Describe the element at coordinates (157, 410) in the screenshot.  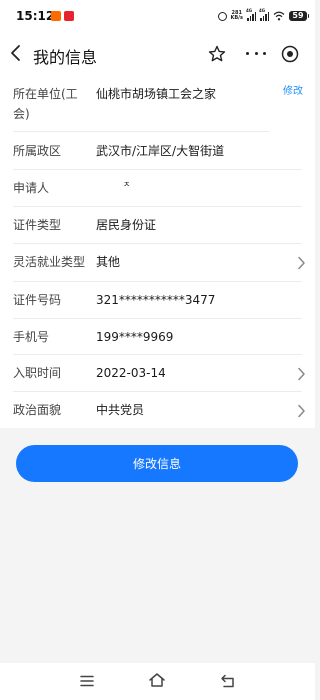
I see `form-row-political-status: 政治面貌 中共党员` at that location.